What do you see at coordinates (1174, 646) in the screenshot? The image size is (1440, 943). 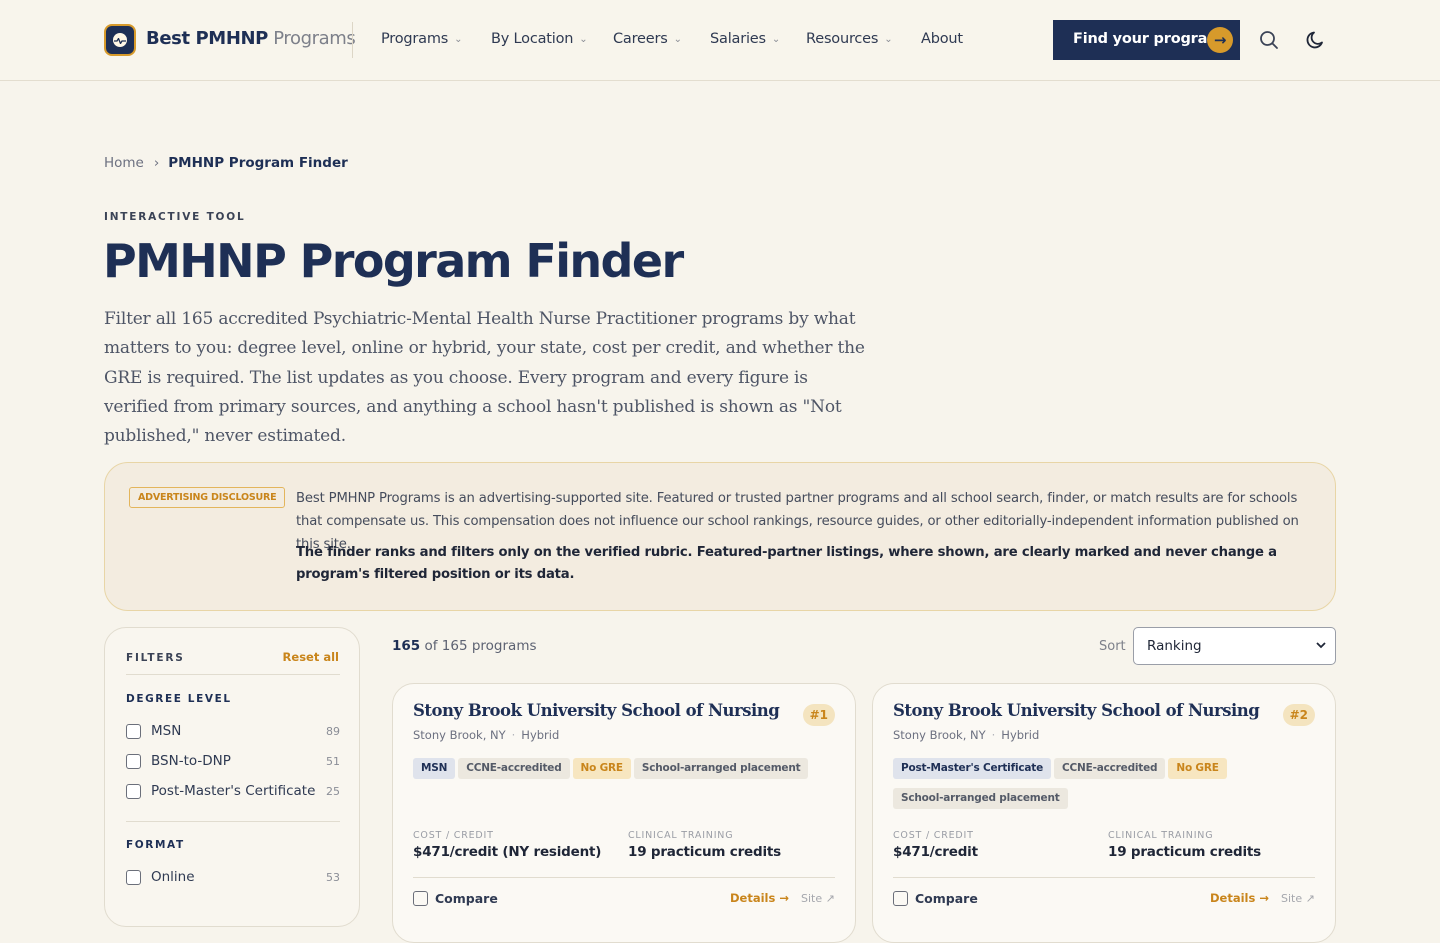 I see `sort-value: Ranking` at bounding box center [1174, 646].